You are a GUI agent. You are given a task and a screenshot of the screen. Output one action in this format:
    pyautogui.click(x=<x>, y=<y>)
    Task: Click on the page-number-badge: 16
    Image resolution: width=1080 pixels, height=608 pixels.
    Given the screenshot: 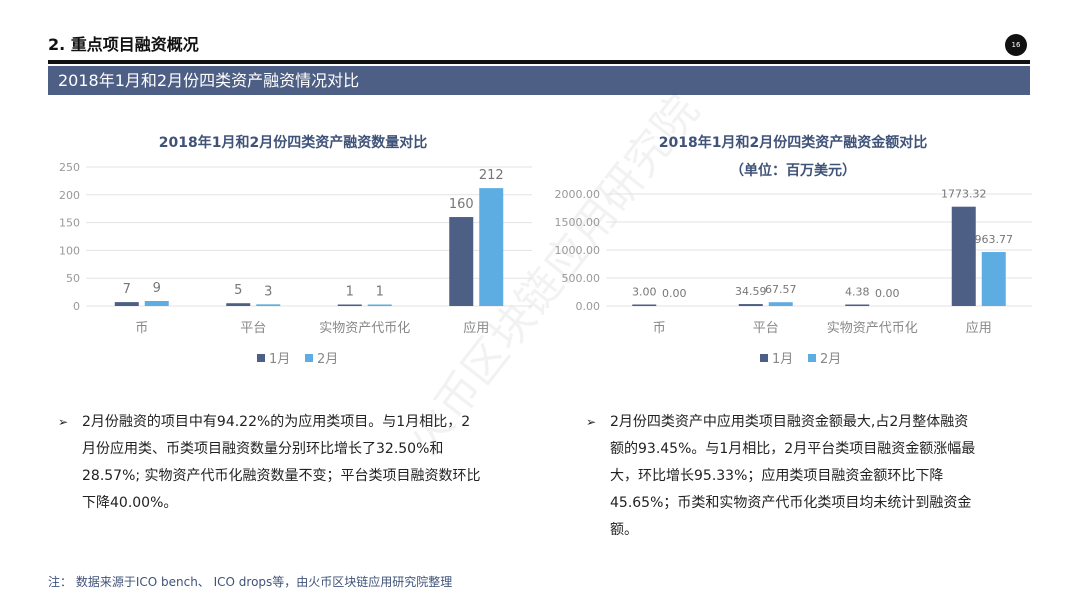 What is the action you would take?
    pyautogui.click(x=1016, y=45)
    